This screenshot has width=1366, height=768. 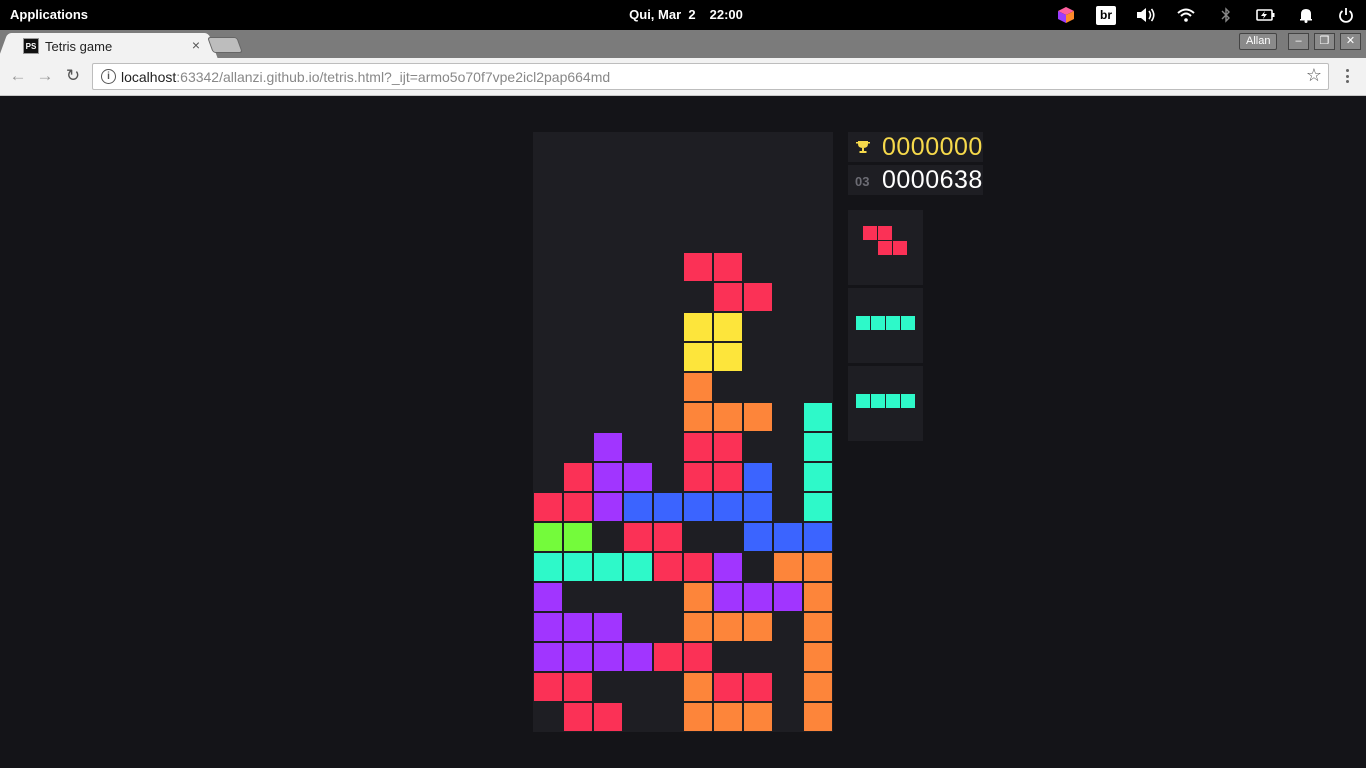 I want to click on browser-menu-icon, so click(x=1347, y=76).